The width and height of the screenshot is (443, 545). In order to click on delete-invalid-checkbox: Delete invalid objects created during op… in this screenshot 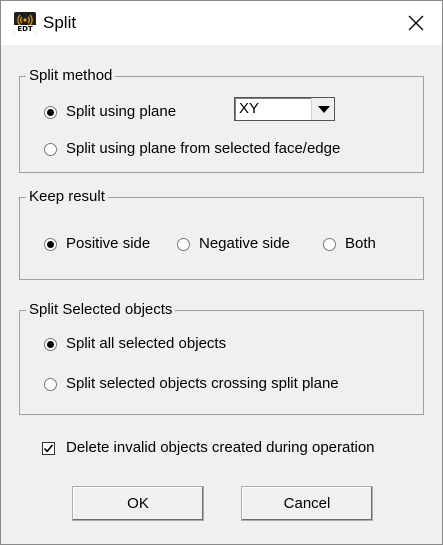, I will do `click(208, 448)`.